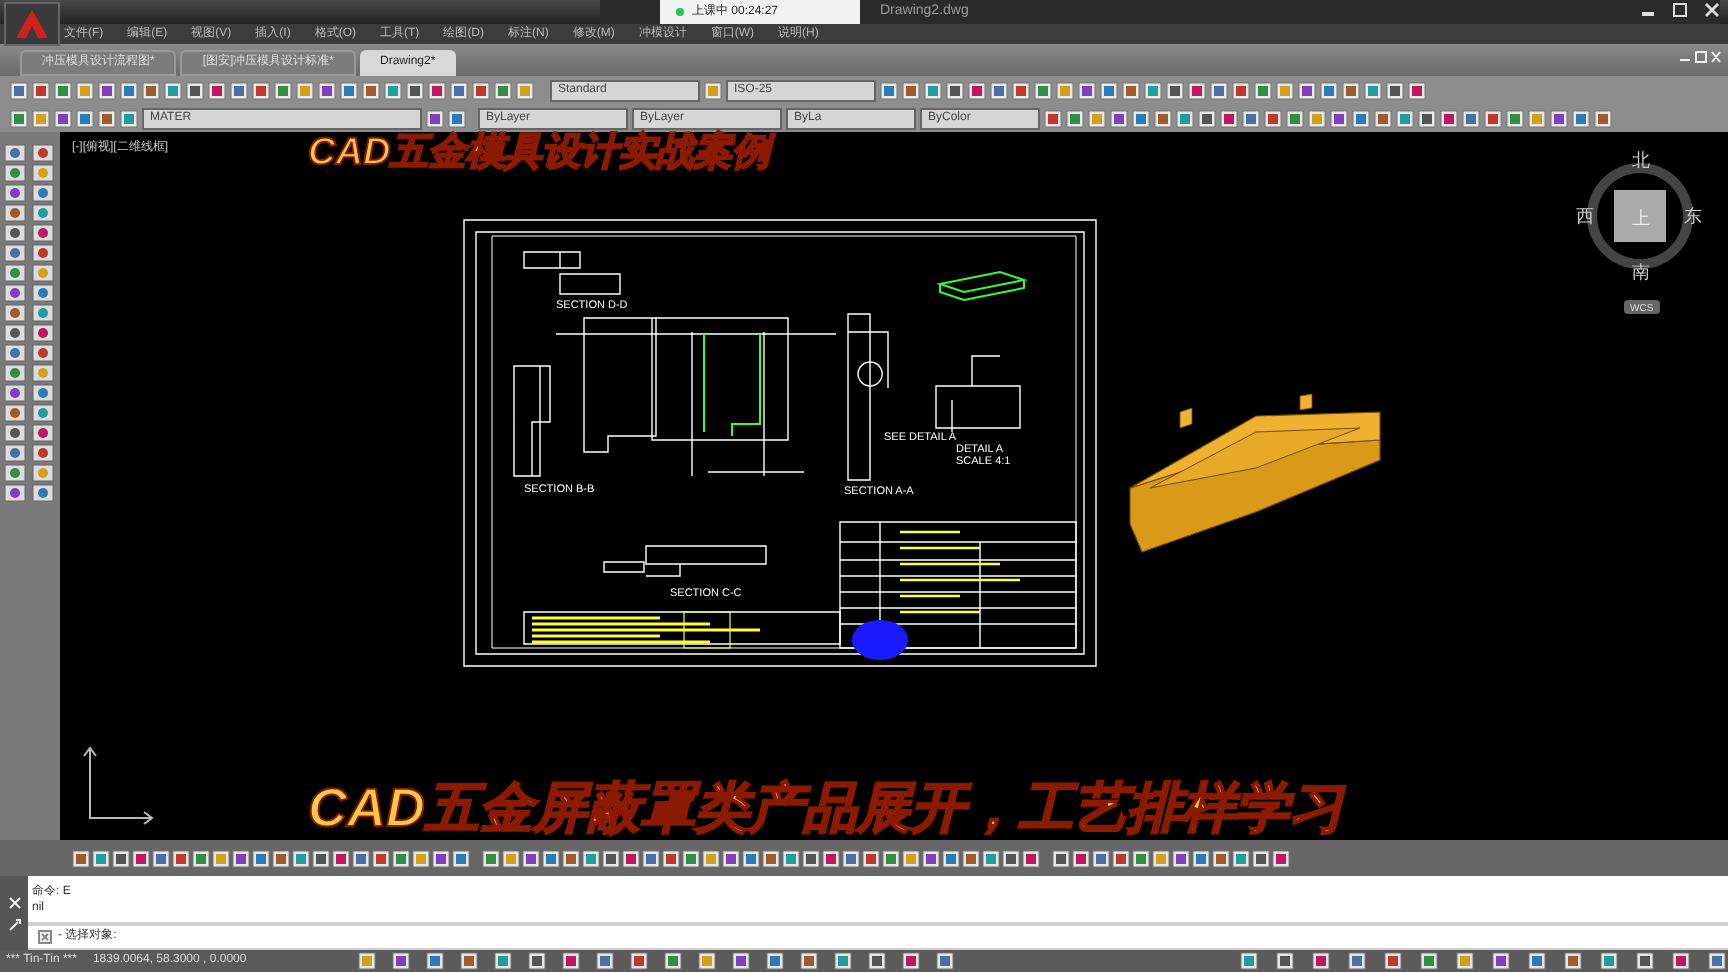 The height and width of the screenshot is (972, 1728). I want to click on ucs-axis-icon, so click(118, 785).